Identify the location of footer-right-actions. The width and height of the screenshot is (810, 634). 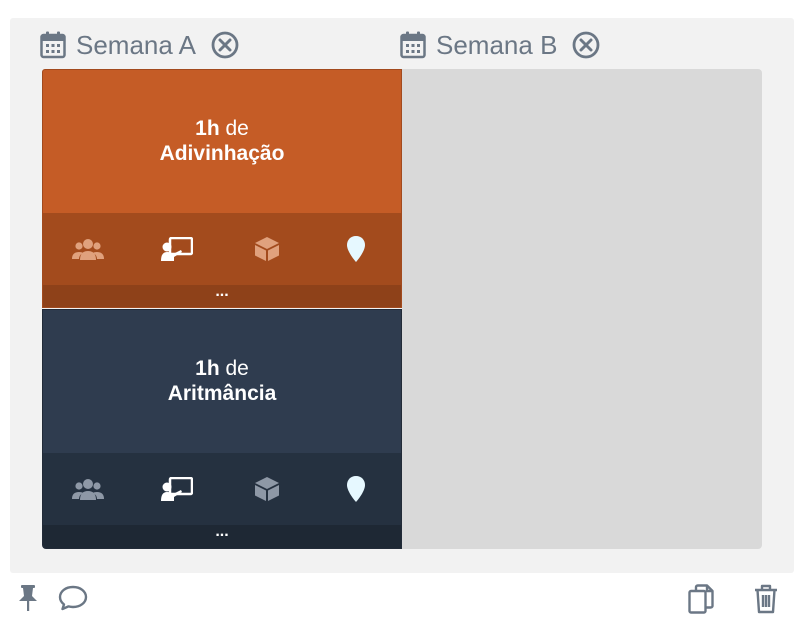
(733, 601).